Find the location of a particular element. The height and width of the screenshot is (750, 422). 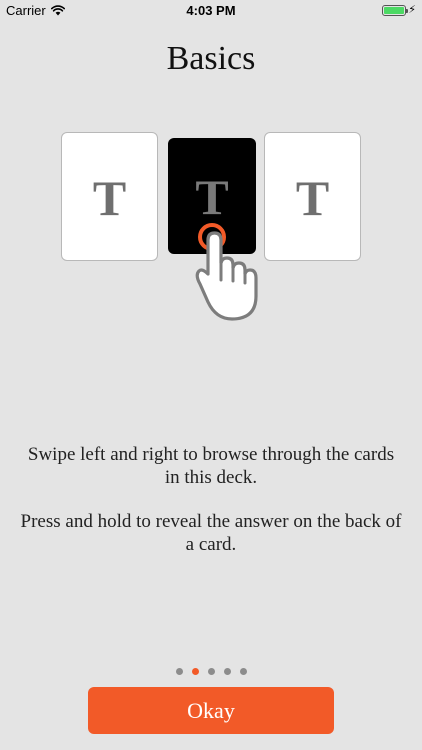

status-bar: Carrier 4:03 PM ⚡︎ is located at coordinates (211, 11).